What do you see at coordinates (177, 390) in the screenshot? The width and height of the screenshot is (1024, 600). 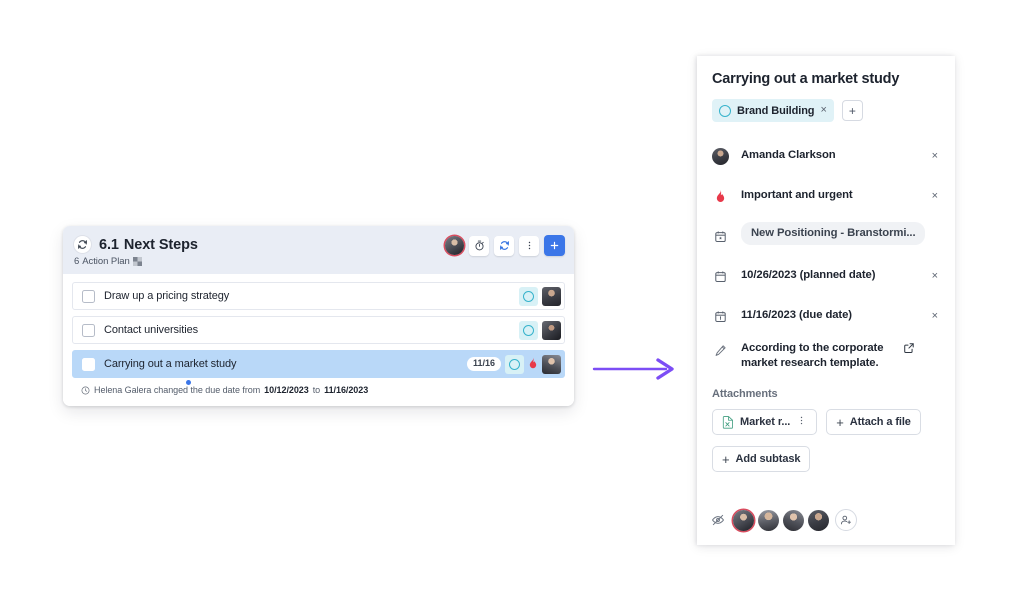 I see `activity-prefix: Helena Galera changed the due date from` at bounding box center [177, 390].